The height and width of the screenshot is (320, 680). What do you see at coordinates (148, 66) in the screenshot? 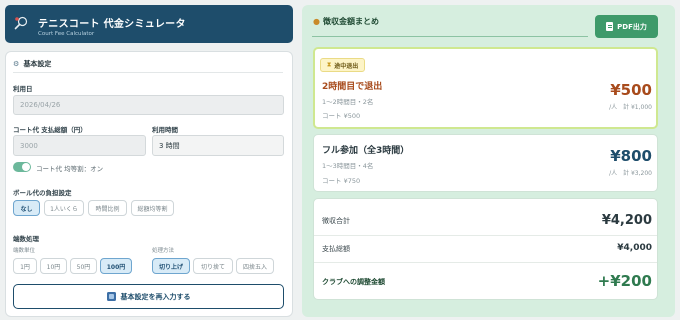
I see `settings-heading: ⚙ 基本設定` at bounding box center [148, 66].